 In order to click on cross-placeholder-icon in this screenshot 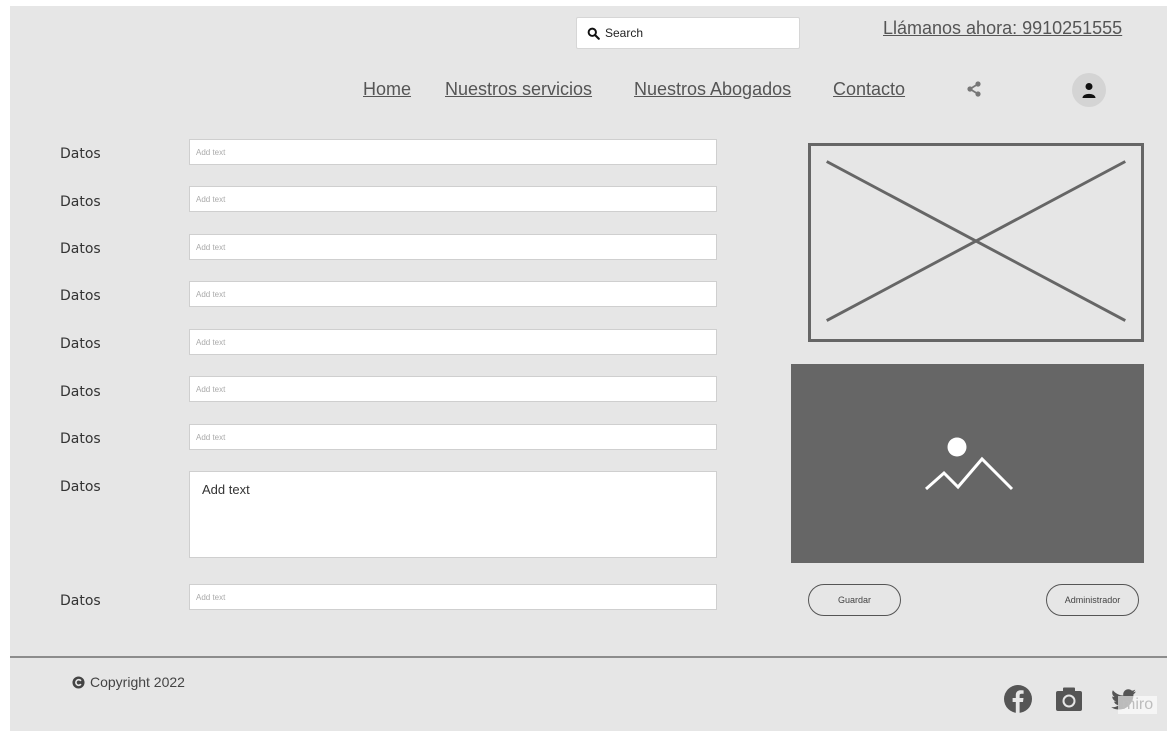, I will do `click(976, 241)`.